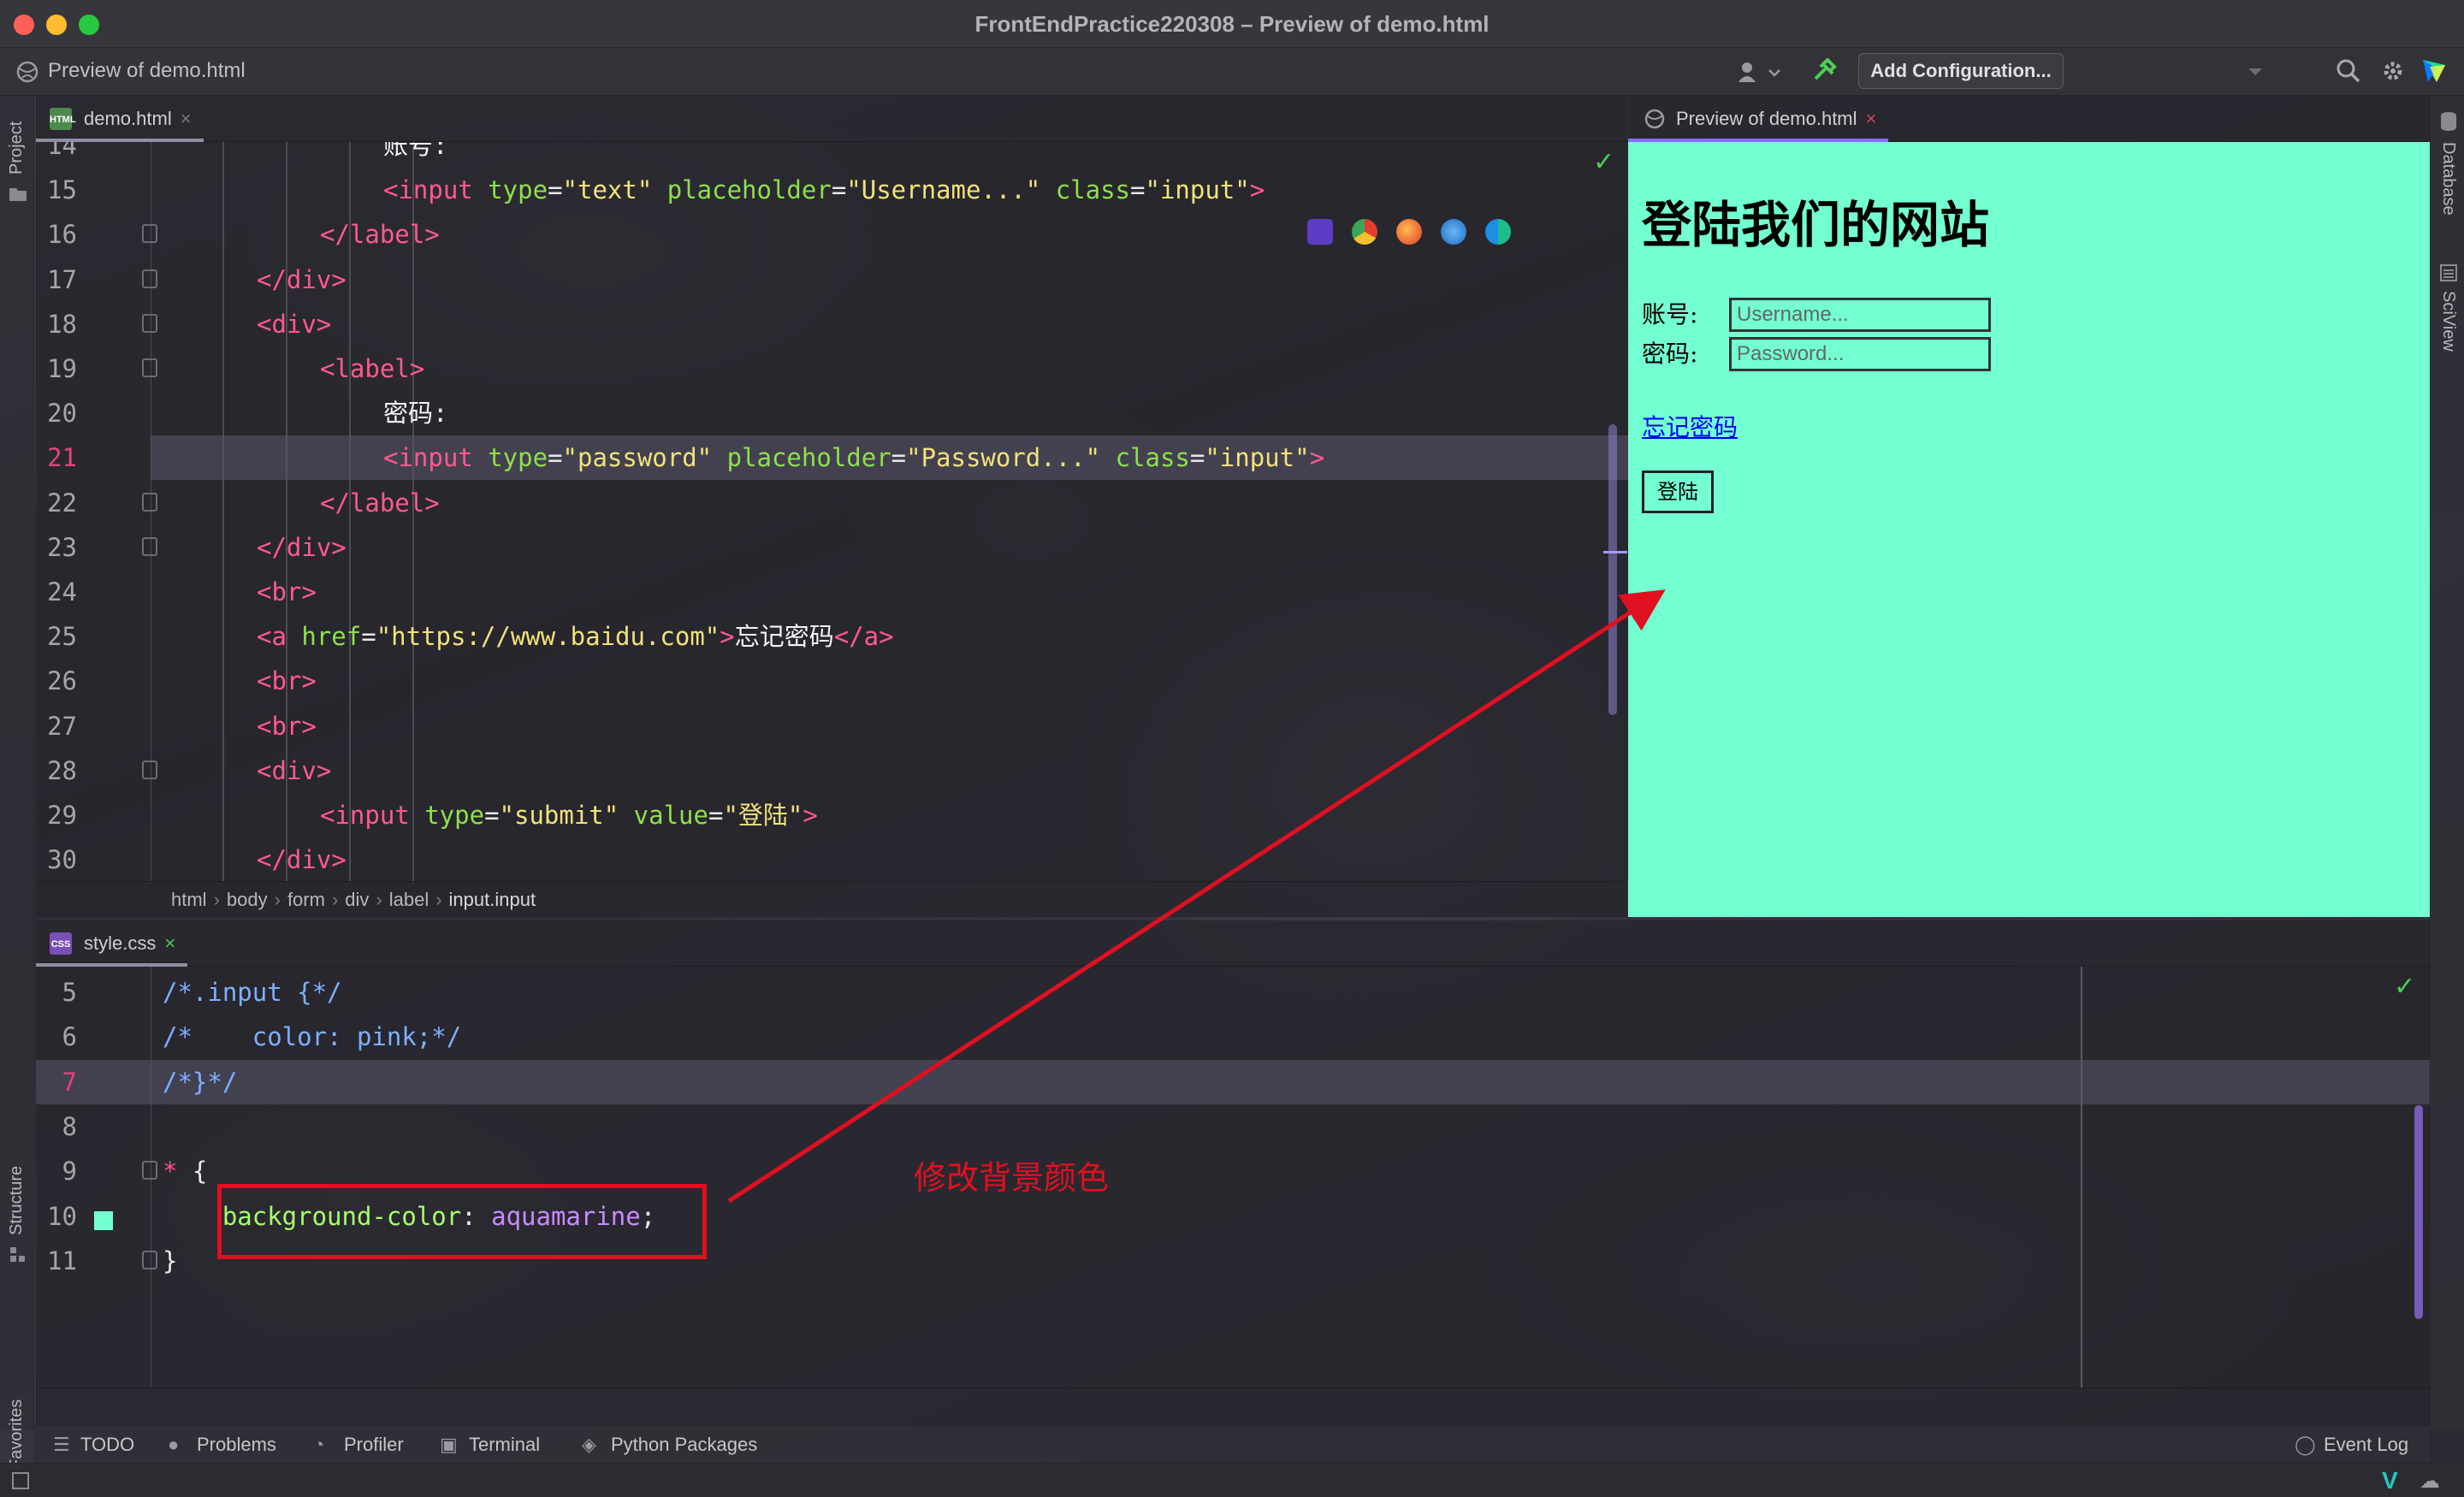 The height and width of the screenshot is (1497, 2464). I want to click on vcs-check-icon: V, so click(2390, 1480).